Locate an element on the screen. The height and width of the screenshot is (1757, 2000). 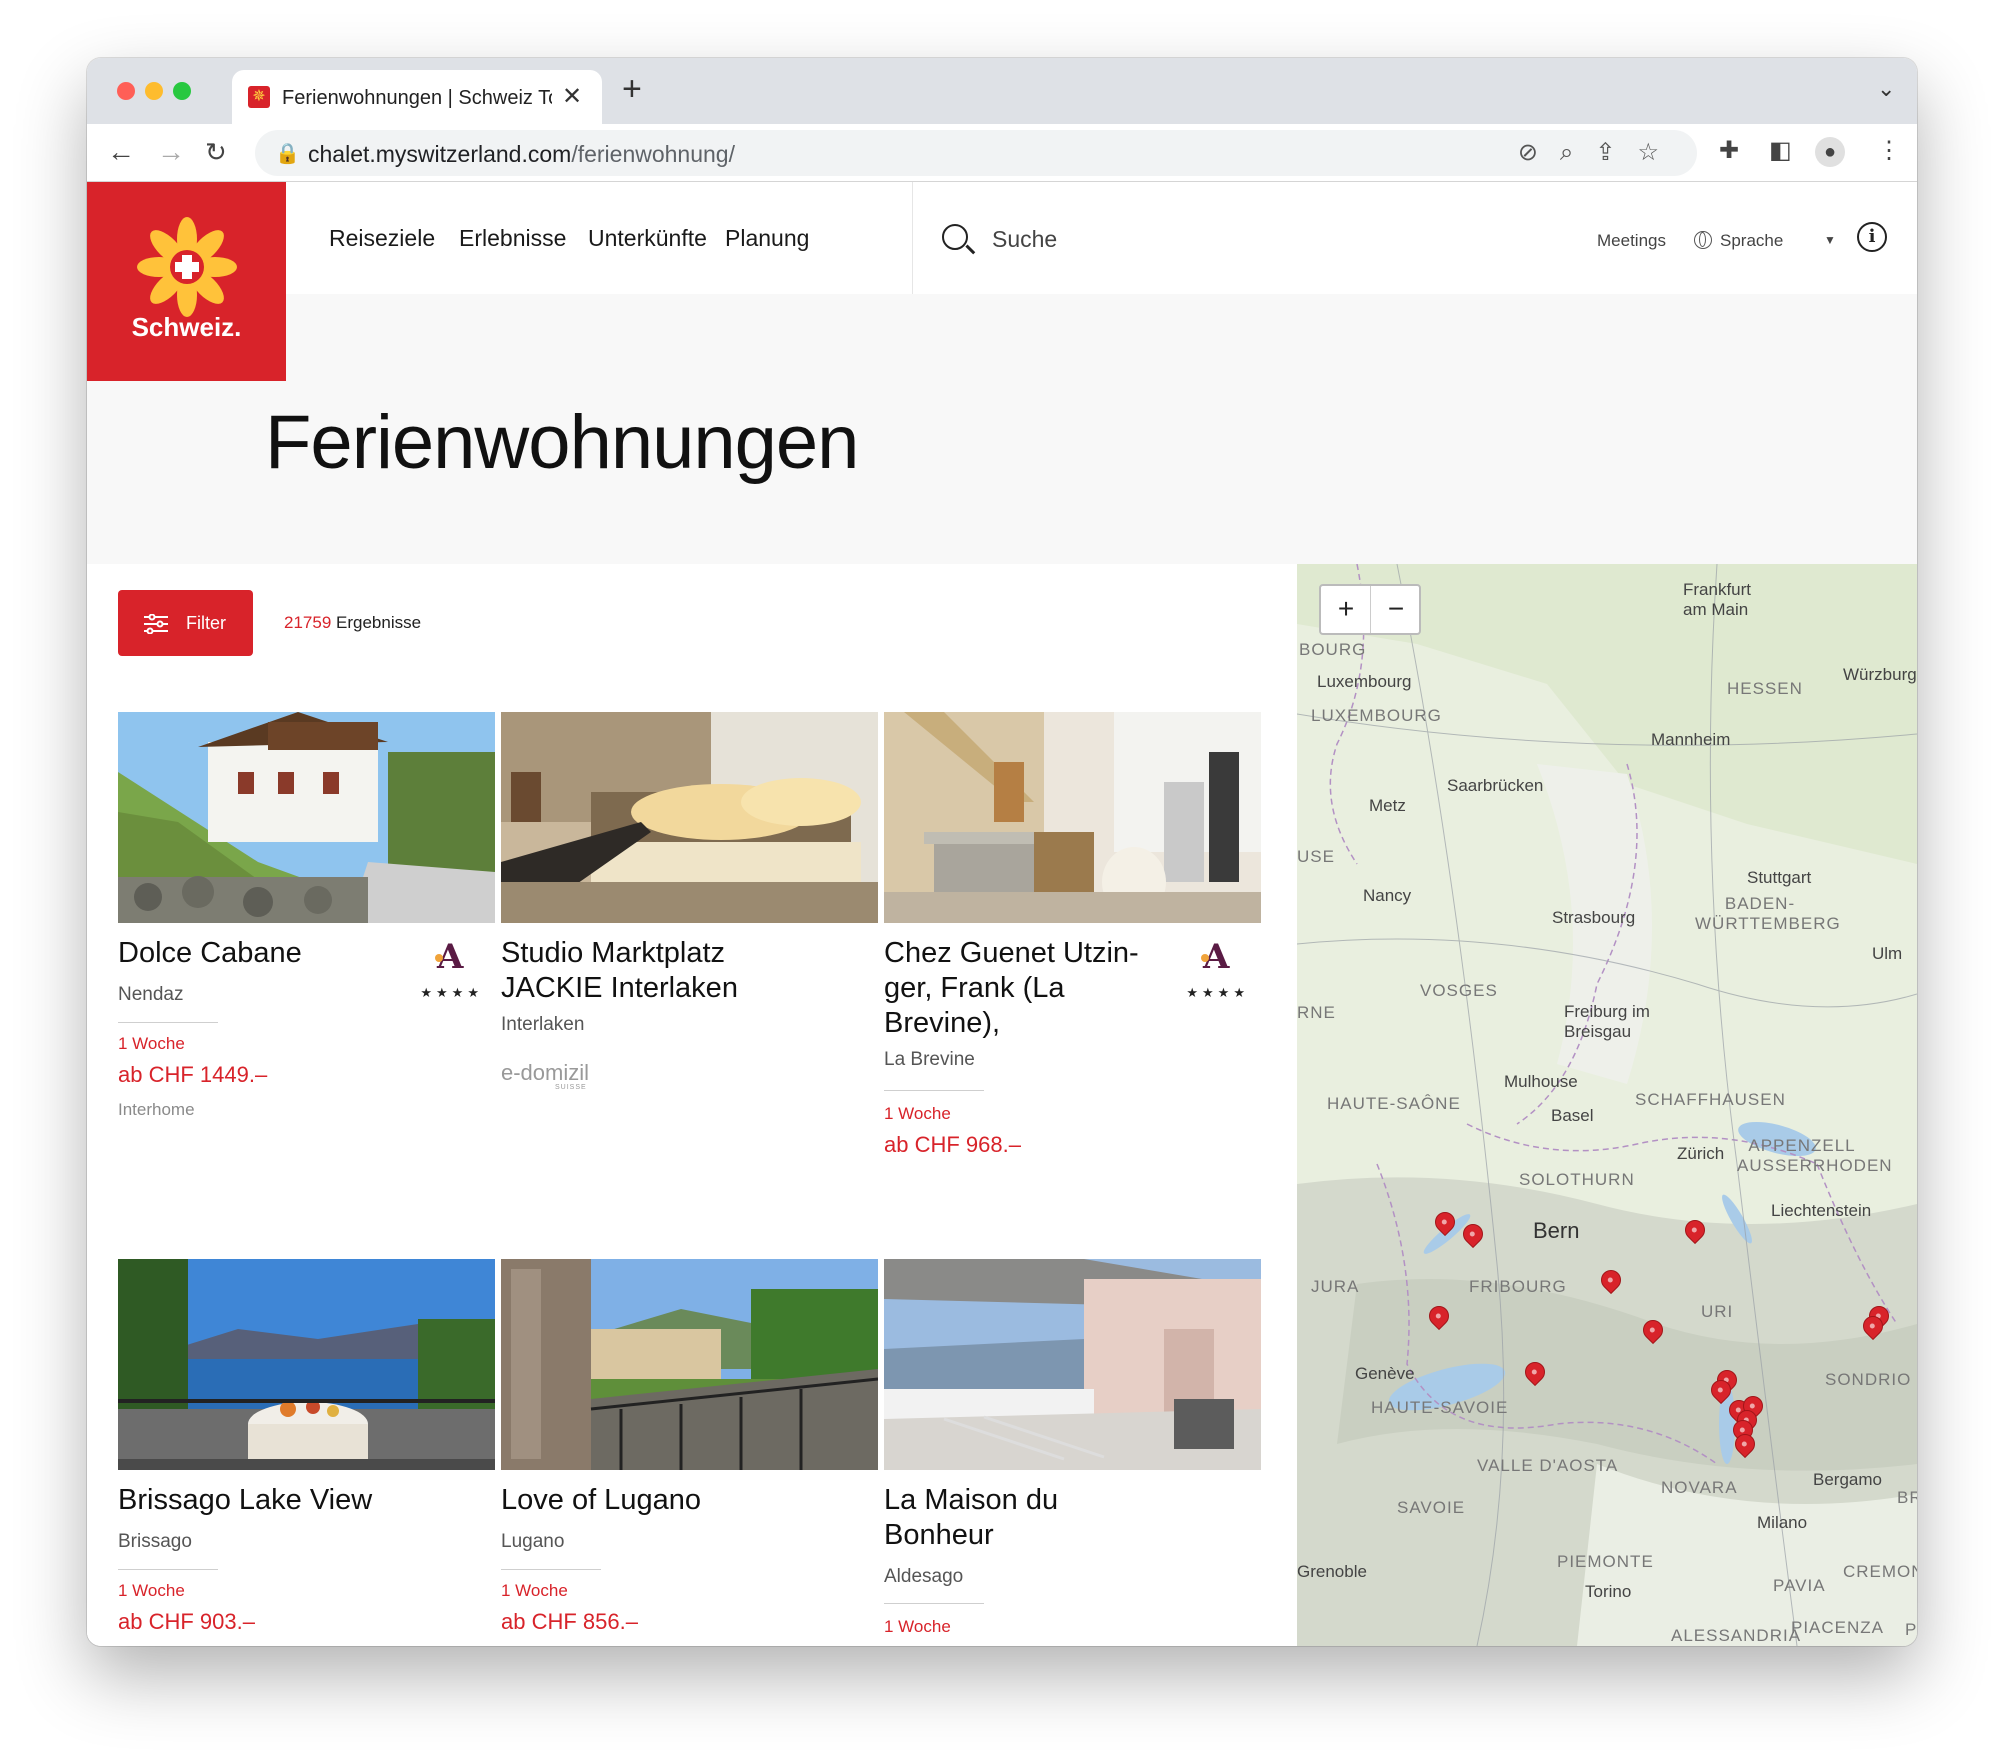
listing-title: Love of Lugano is located at coordinates (646, 1500).